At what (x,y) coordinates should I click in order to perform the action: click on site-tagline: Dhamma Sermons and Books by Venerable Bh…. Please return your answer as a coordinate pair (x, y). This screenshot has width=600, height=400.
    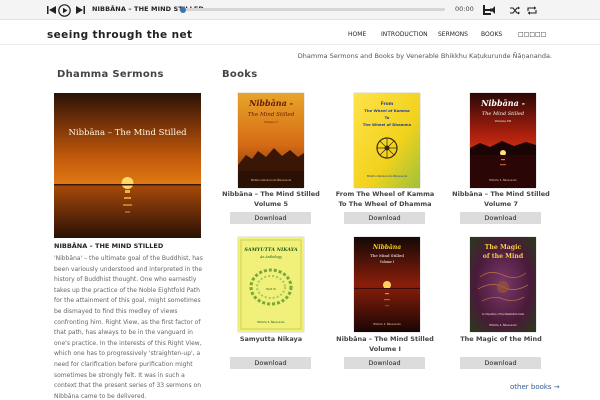
    Looking at the image, I should click on (424, 56).